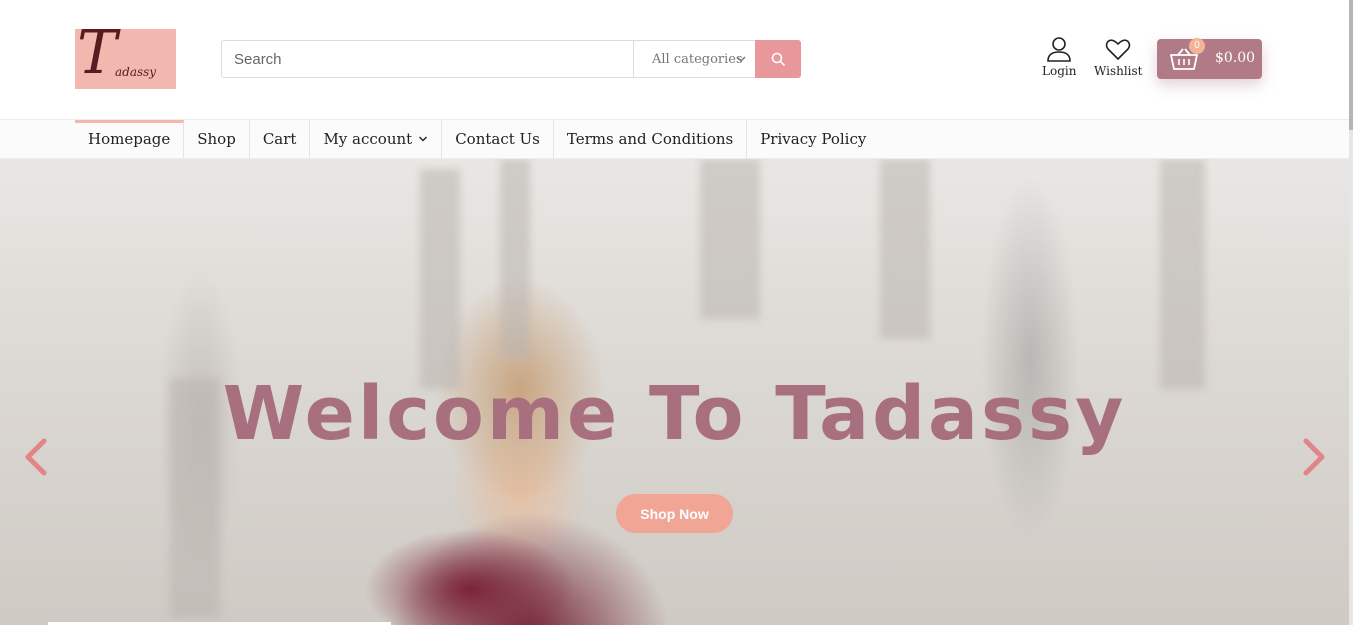 This screenshot has height=625, width=1353. I want to click on nav-item-privacy-policy: Privacy Policy, so click(813, 139).